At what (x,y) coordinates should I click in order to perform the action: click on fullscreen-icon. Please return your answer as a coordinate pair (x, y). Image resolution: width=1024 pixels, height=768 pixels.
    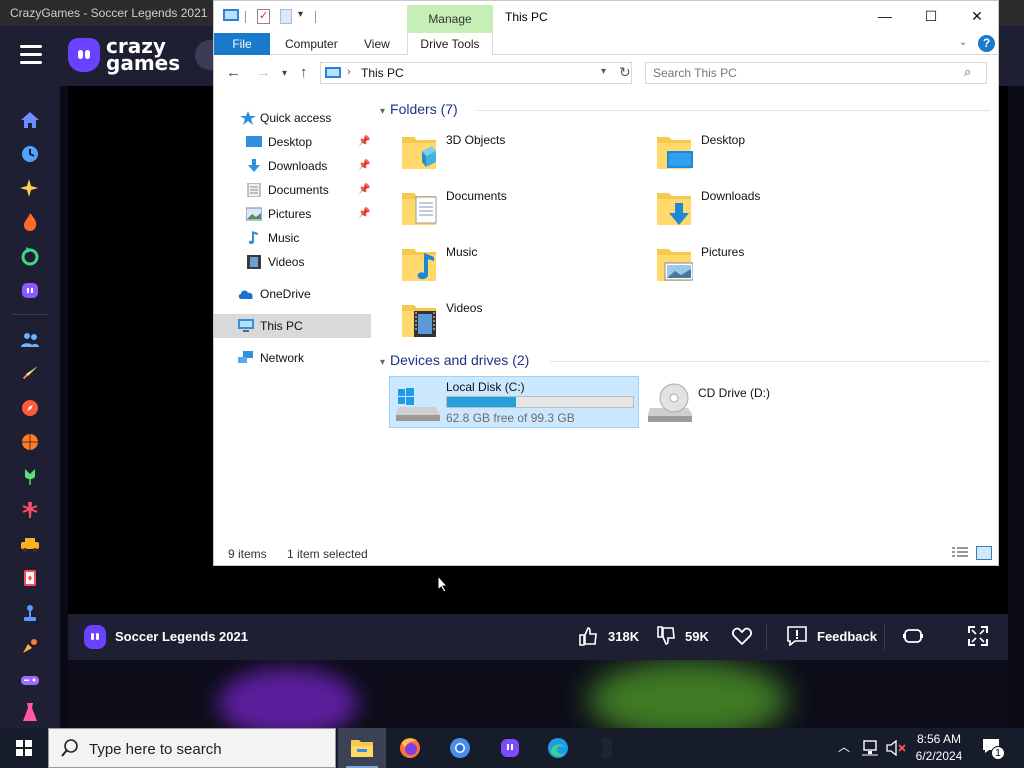
    Looking at the image, I should click on (978, 636).